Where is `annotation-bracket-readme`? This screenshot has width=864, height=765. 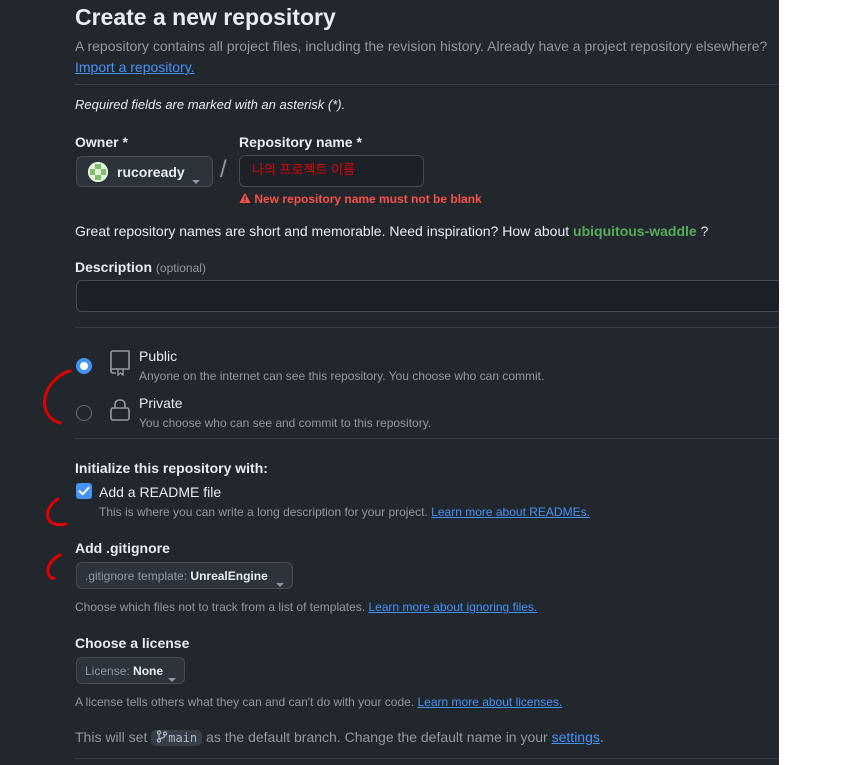 annotation-bracket-readme is located at coordinates (57, 512).